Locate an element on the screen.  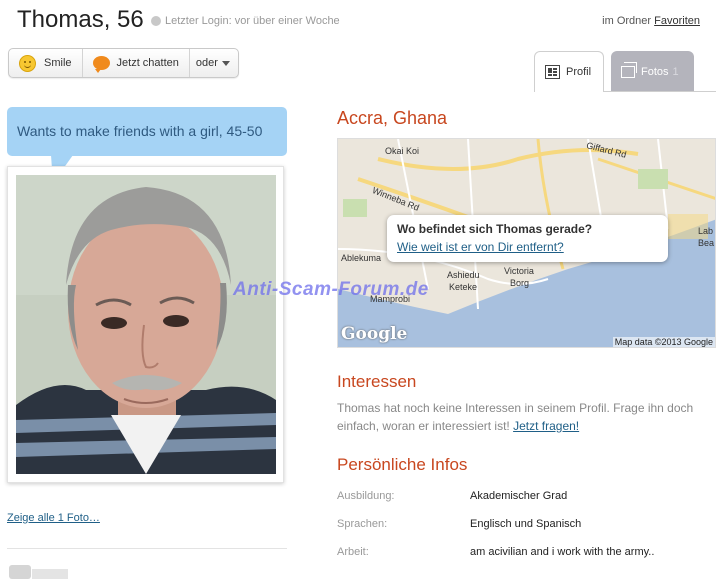
education-label: Ausbildung: is located at coordinates (366, 496).